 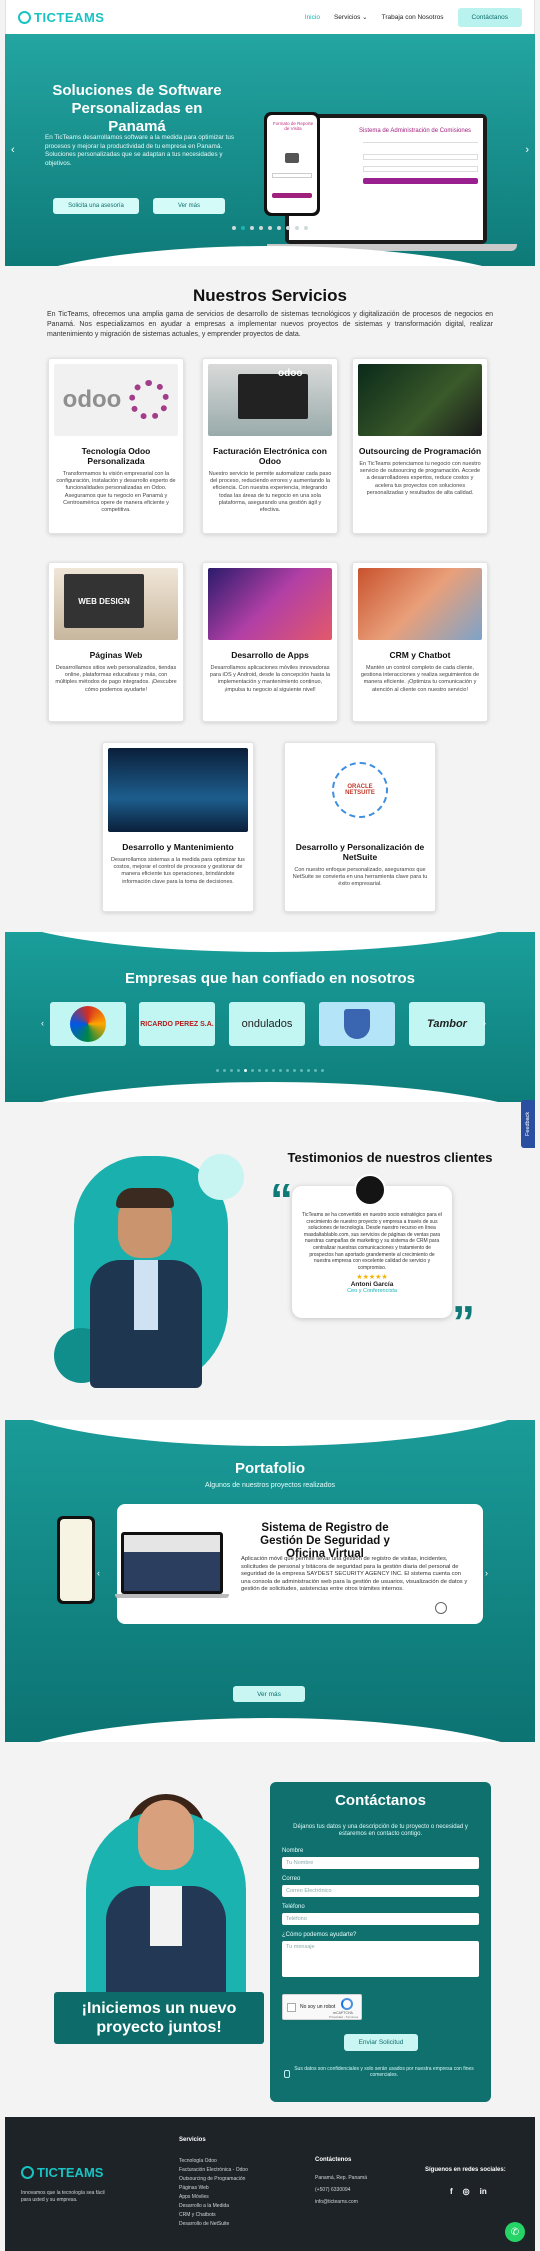 What do you see at coordinates (336, 2202) in the screenshot?
I see `footer-email: info@tictearns.com` at bounding box center [336, 2202].